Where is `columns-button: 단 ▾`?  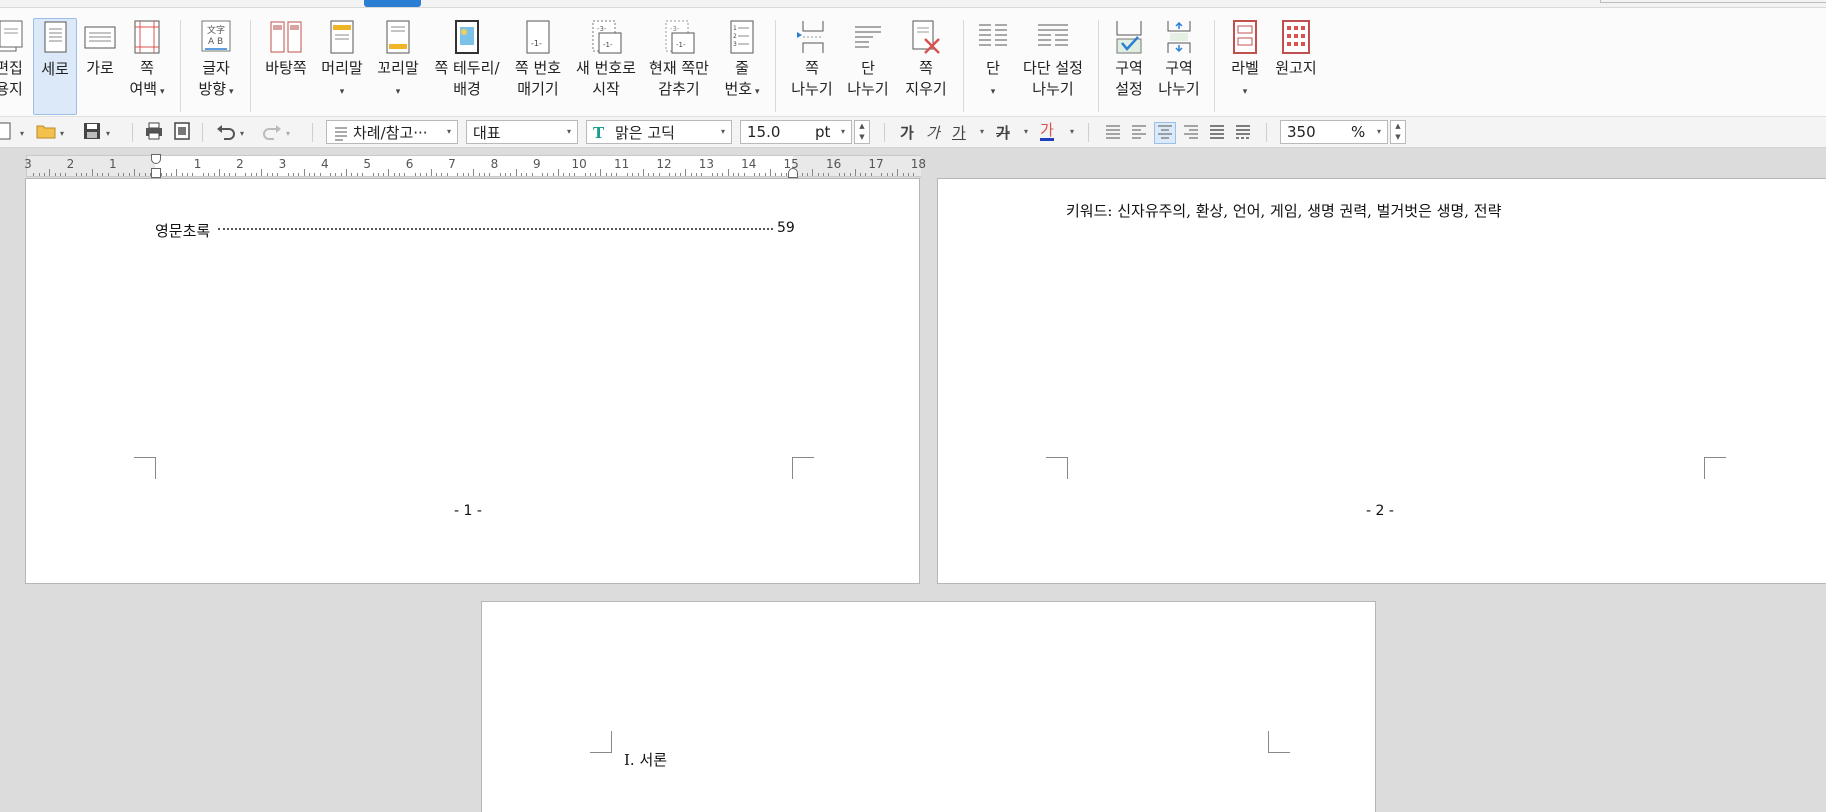 columns-button: 단 ▾ is located at coordinates (993, 66).